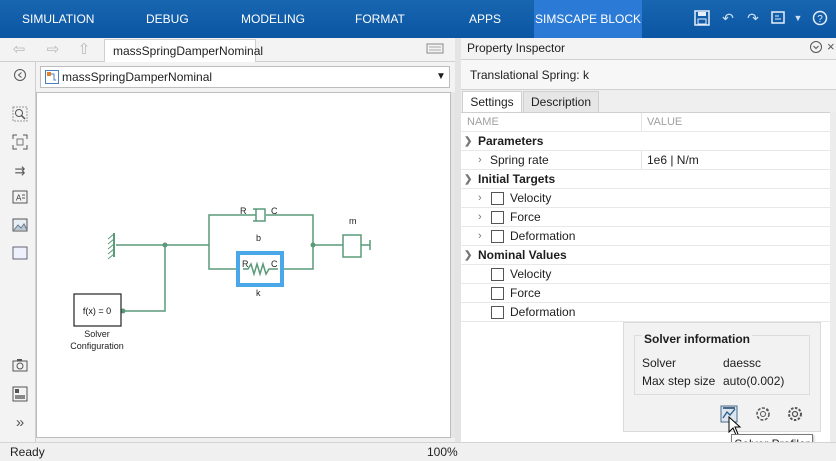 This screenshot has width=836, height=461. Describe the element at coordinates (779, 18) in the screenshot. I see `search-documentation-icon` at that location.